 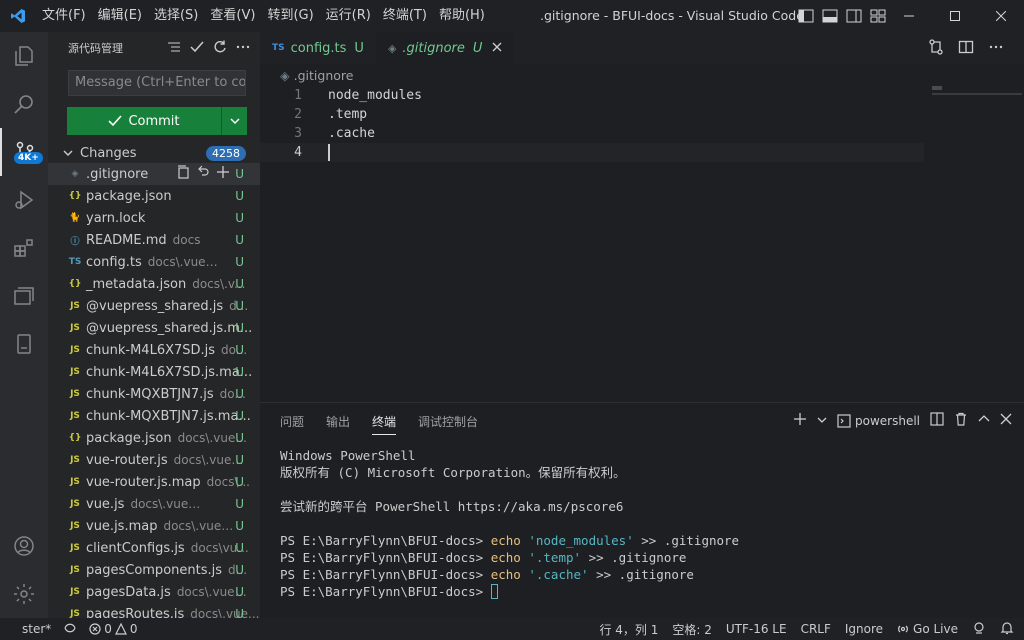 What do you see at coordinates (154, 526) in the screenshot?
I see `changed-file-item: JS vue.js.map docs\.vuepre...U` at bounding box center [154, 526].